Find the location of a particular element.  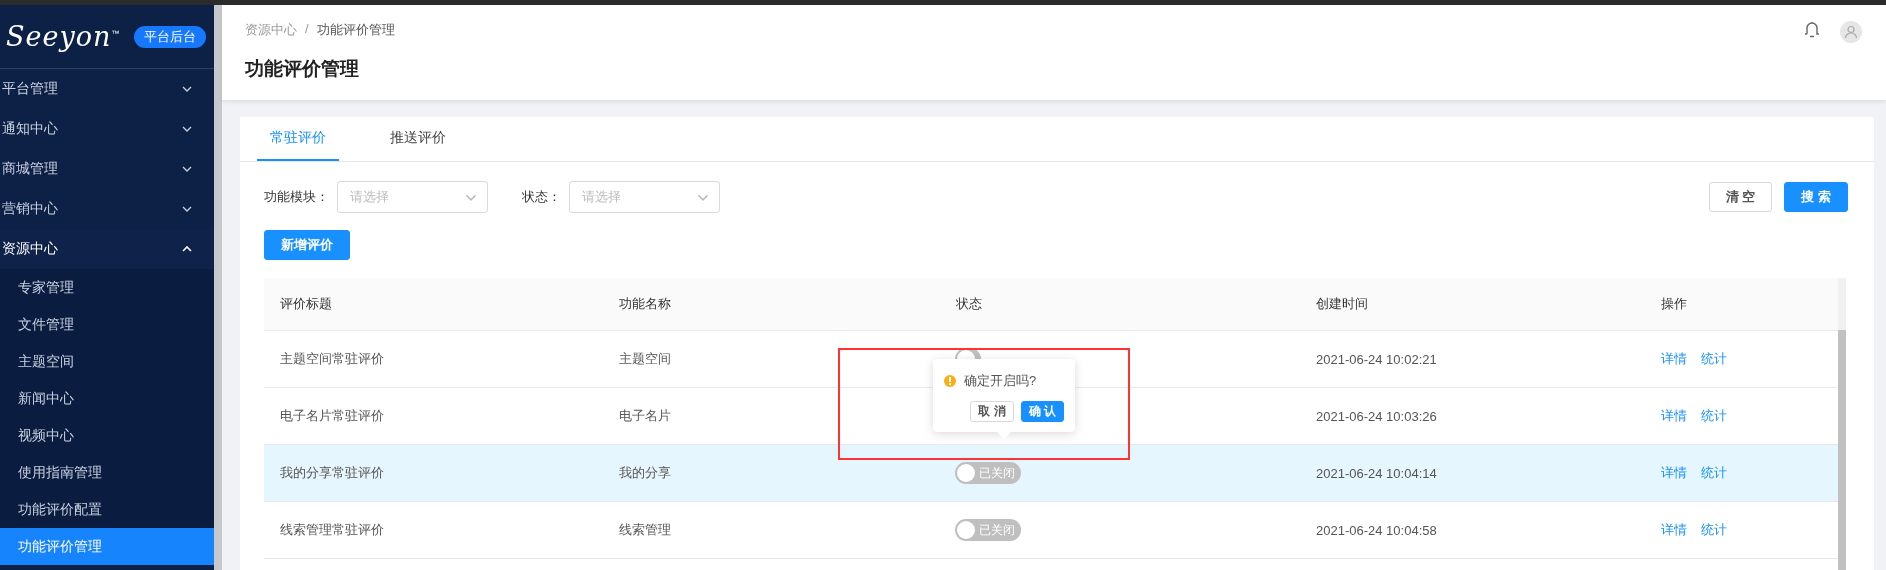

table-cell-text: 2021-06-24 10:04:14 is located at coordinates (1376, 473).